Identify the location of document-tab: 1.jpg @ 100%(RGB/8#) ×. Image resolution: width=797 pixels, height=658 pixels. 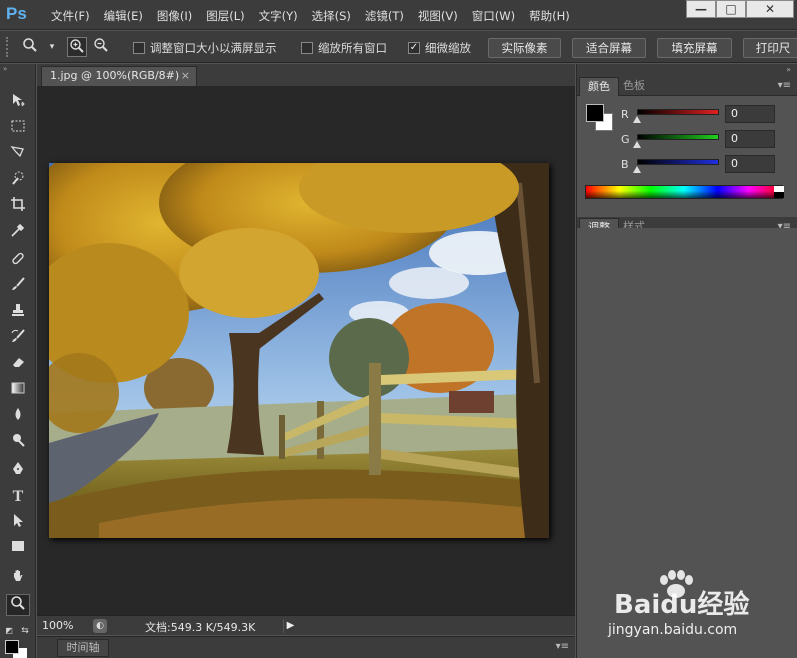
(119, 76).